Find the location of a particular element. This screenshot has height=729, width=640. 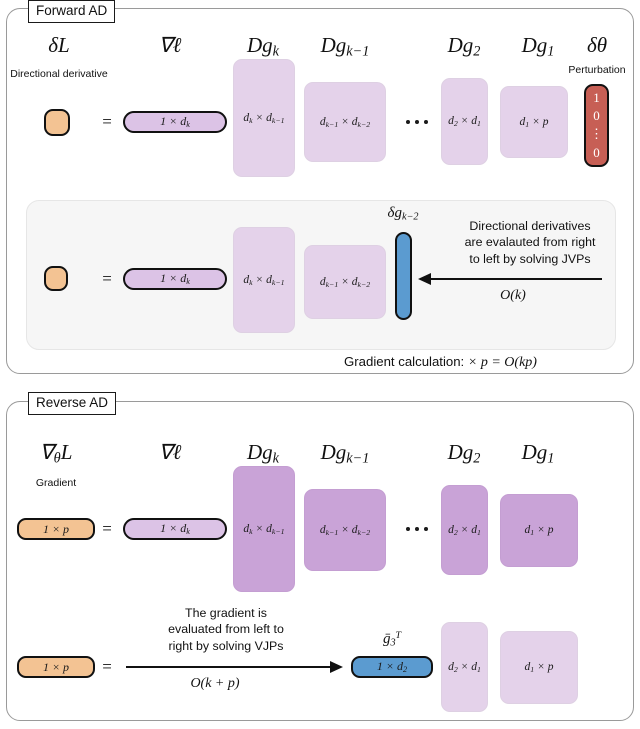

reverse-col-head-dgk: Dgk is located at coordinates (263, 454).